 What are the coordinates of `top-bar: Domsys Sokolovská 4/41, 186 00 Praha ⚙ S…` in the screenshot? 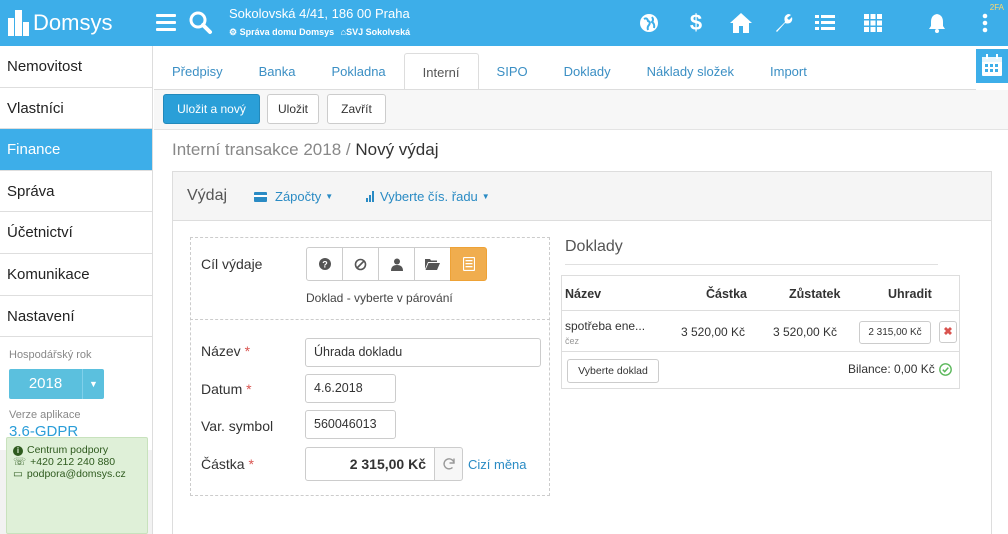 It's located at (504, 23).